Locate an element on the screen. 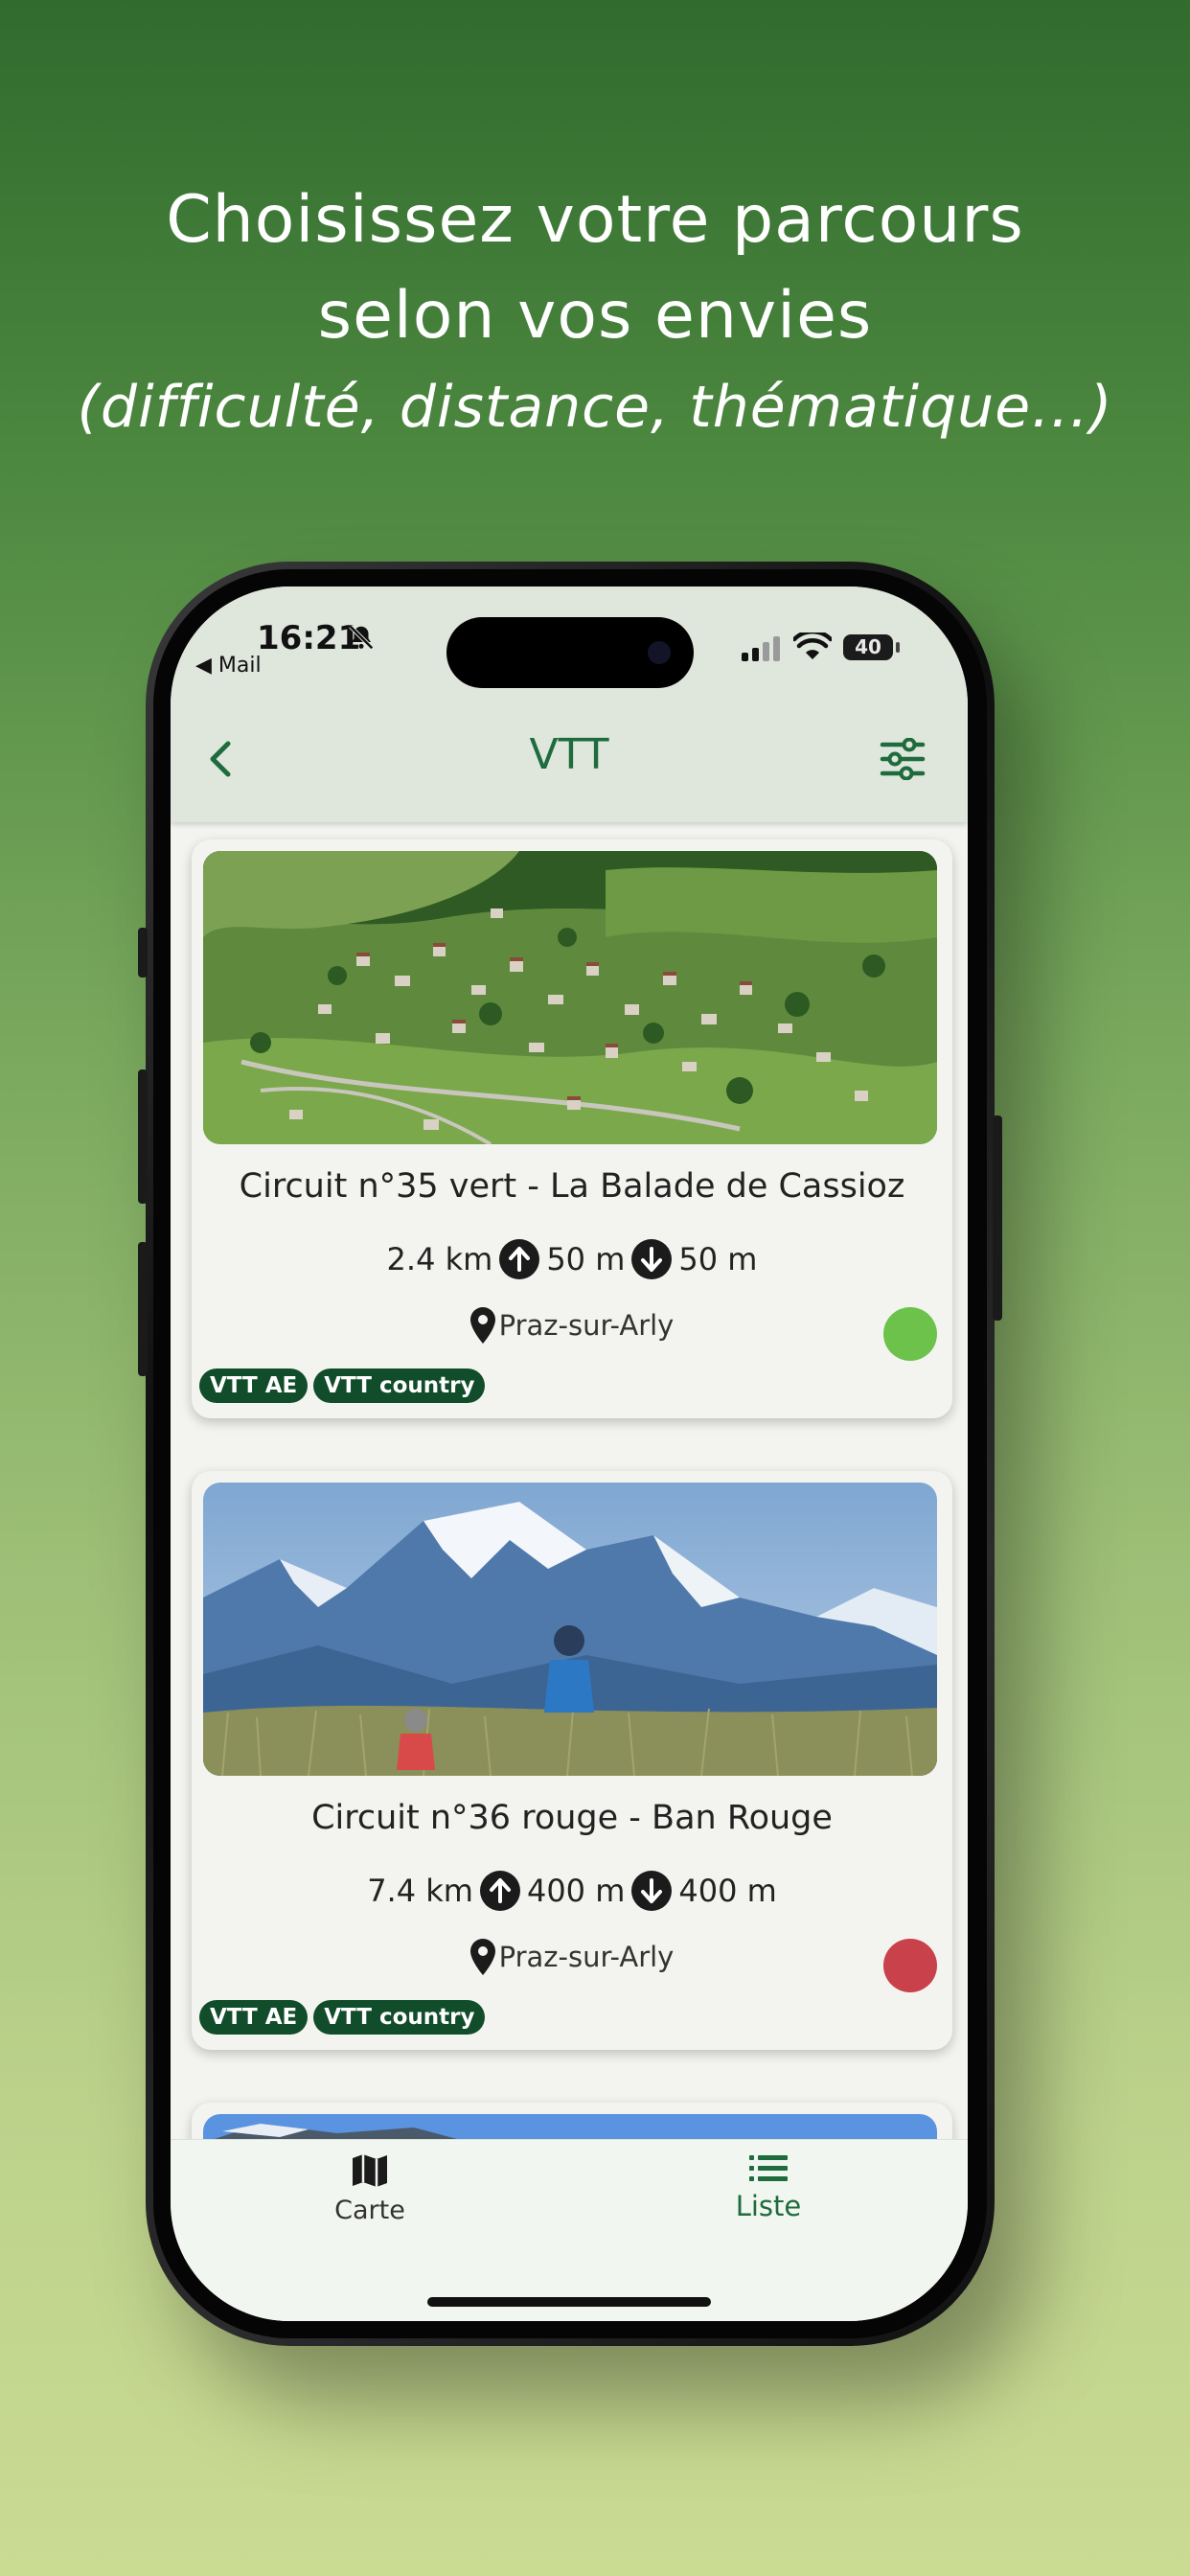 The width and height of the screenshot is (1190, 2576). route-photo-village is located at coordinates (570, 997).